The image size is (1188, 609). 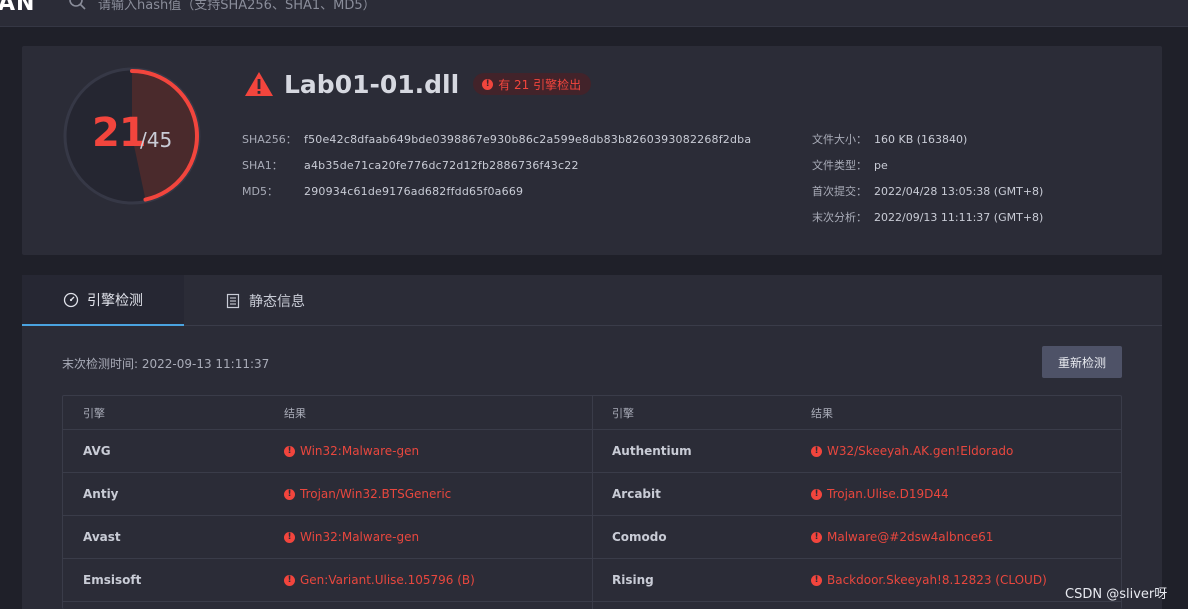 What do you see at coordinates (639, 537) in the screenshot?
I see `engine-name: Comodo` at bounding box center [639, 537].